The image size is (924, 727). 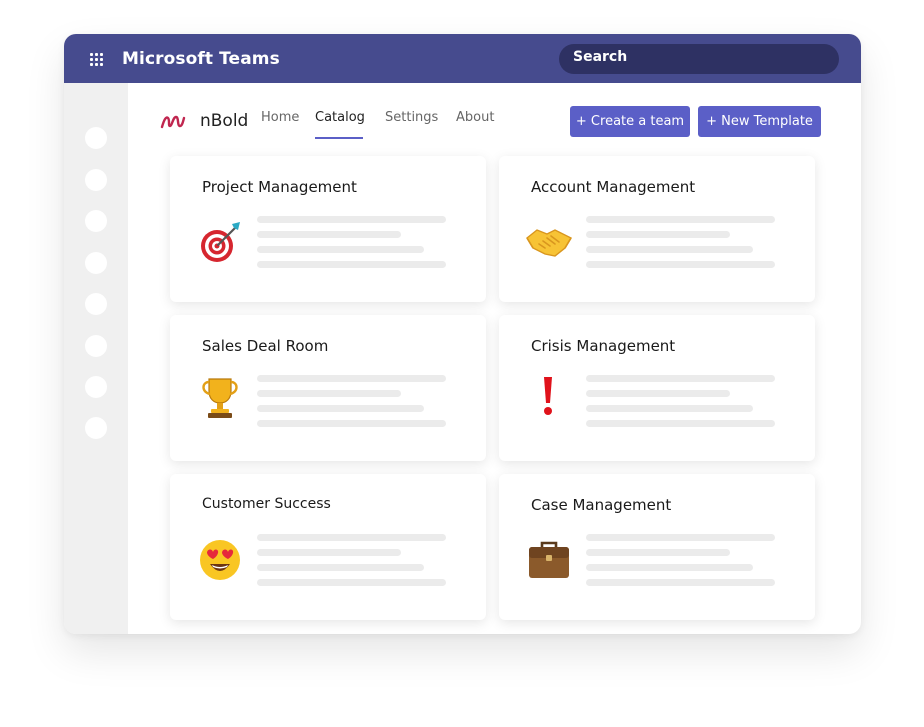 What do you see at coordinates (411, 117) in the screenshot?
I see `nav-tab-settings: Settings` at bounding box center [411, 117].